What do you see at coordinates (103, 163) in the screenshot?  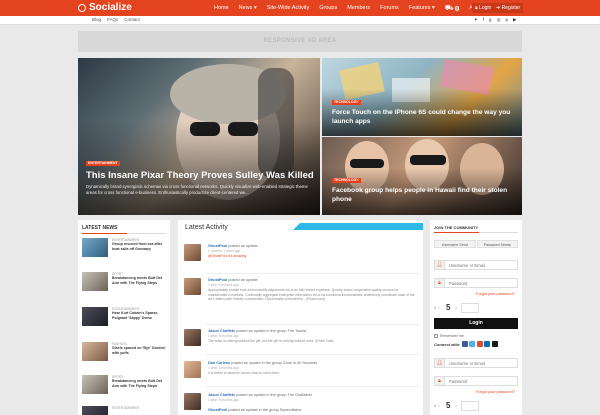 I see `hero-main-category: ENTERTAINMENT` at bounding box center [103, 163].